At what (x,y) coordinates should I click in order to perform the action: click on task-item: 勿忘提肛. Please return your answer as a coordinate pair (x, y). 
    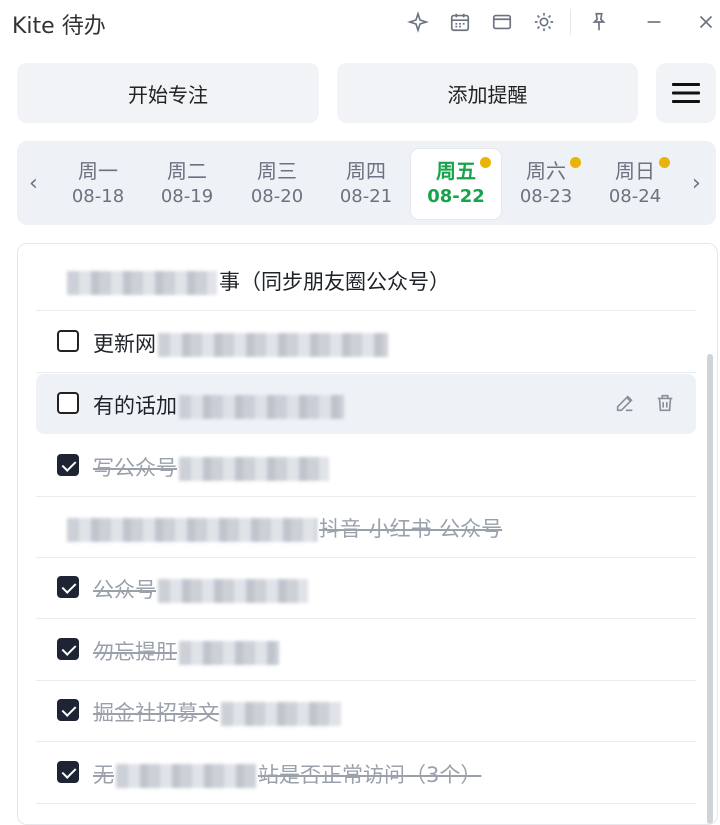
    Looking at the image, I should click on (366, 650).